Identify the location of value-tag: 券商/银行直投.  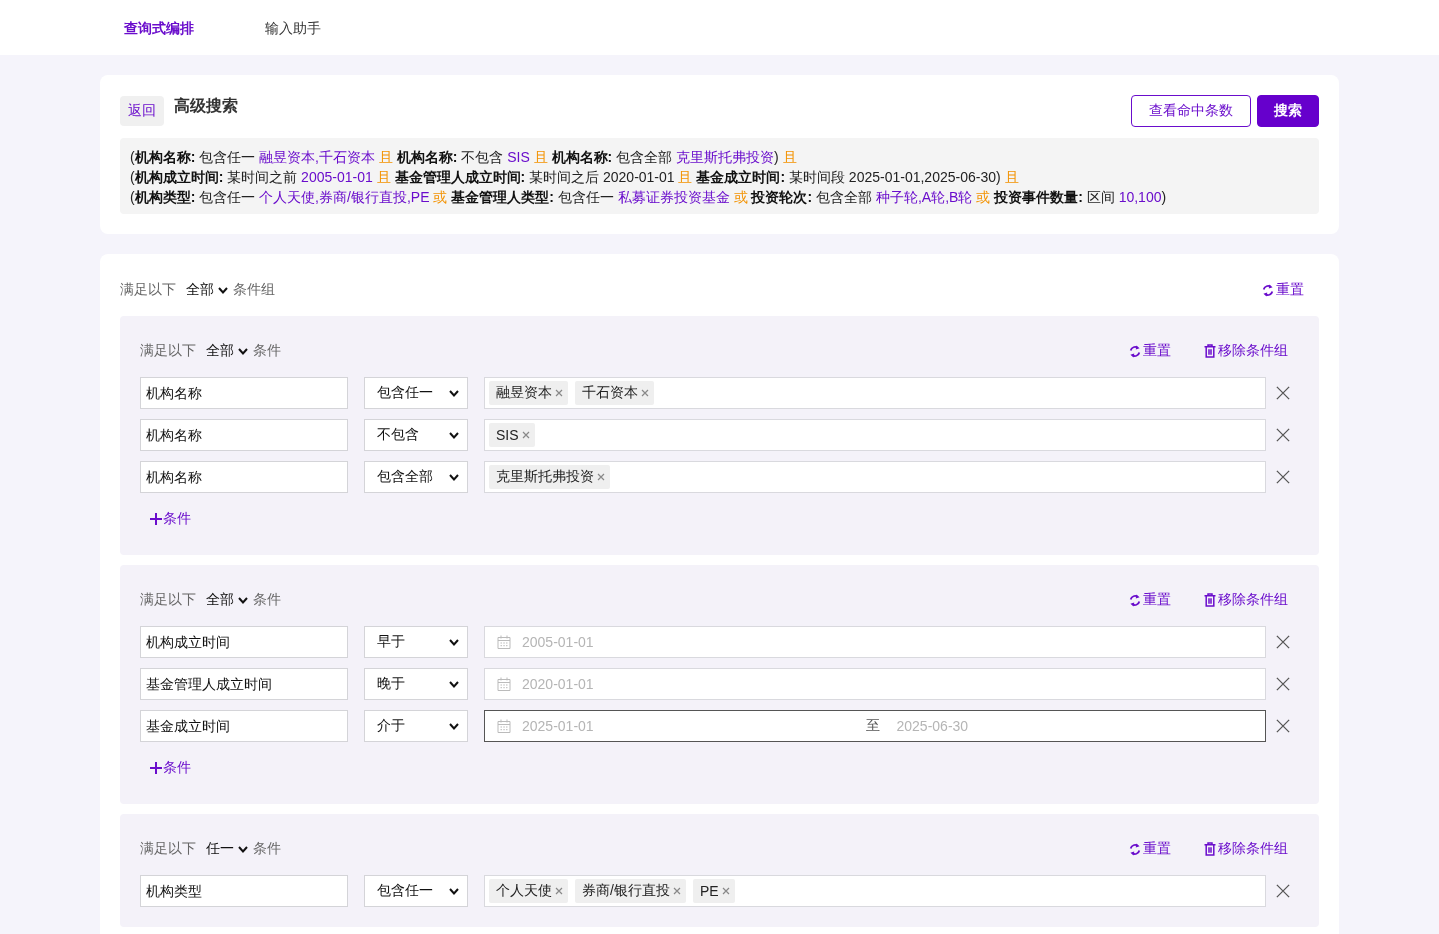
(630, 891).